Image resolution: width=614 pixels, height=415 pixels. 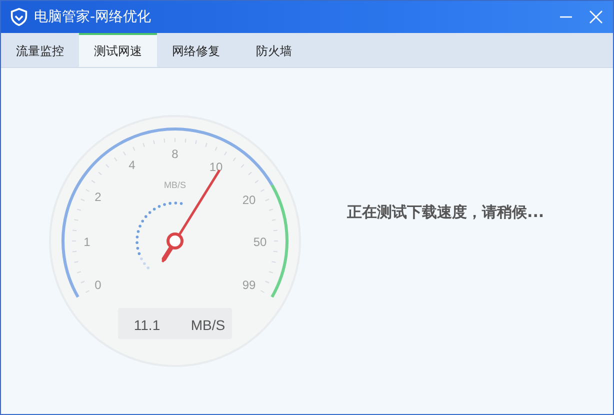 What do you see at coordinates (87, 242) in the screenshot?
I see `scale-label: 1` at bounding box center [87, 242].